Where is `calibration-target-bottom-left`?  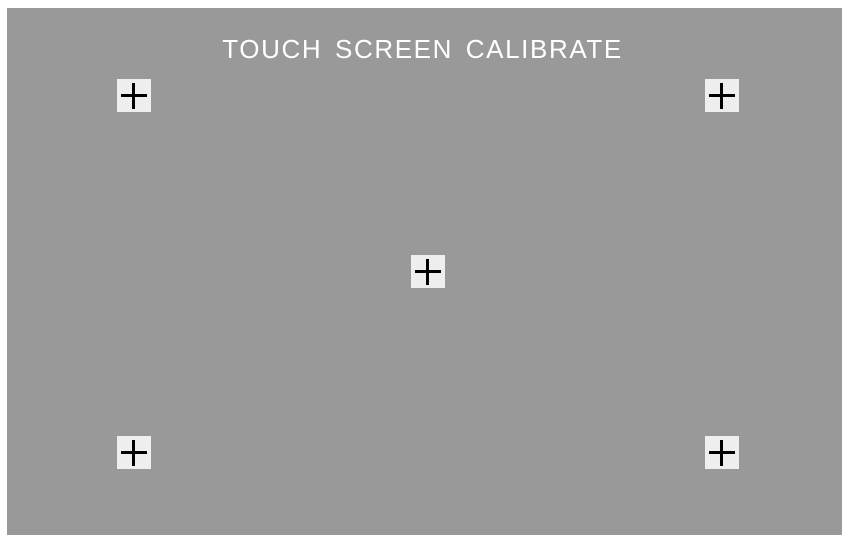 calibration-target-bottom-left is located at coordinates (134, 452).